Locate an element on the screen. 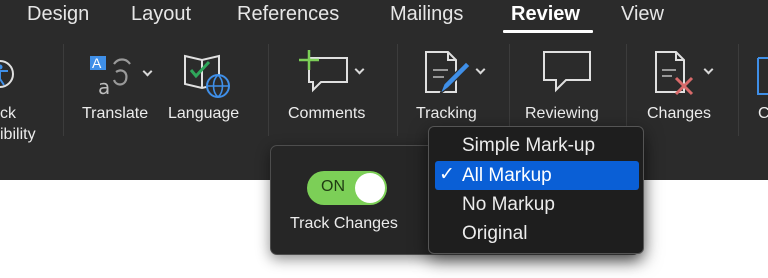  language-label: Language is located at coordinates (204, 113).